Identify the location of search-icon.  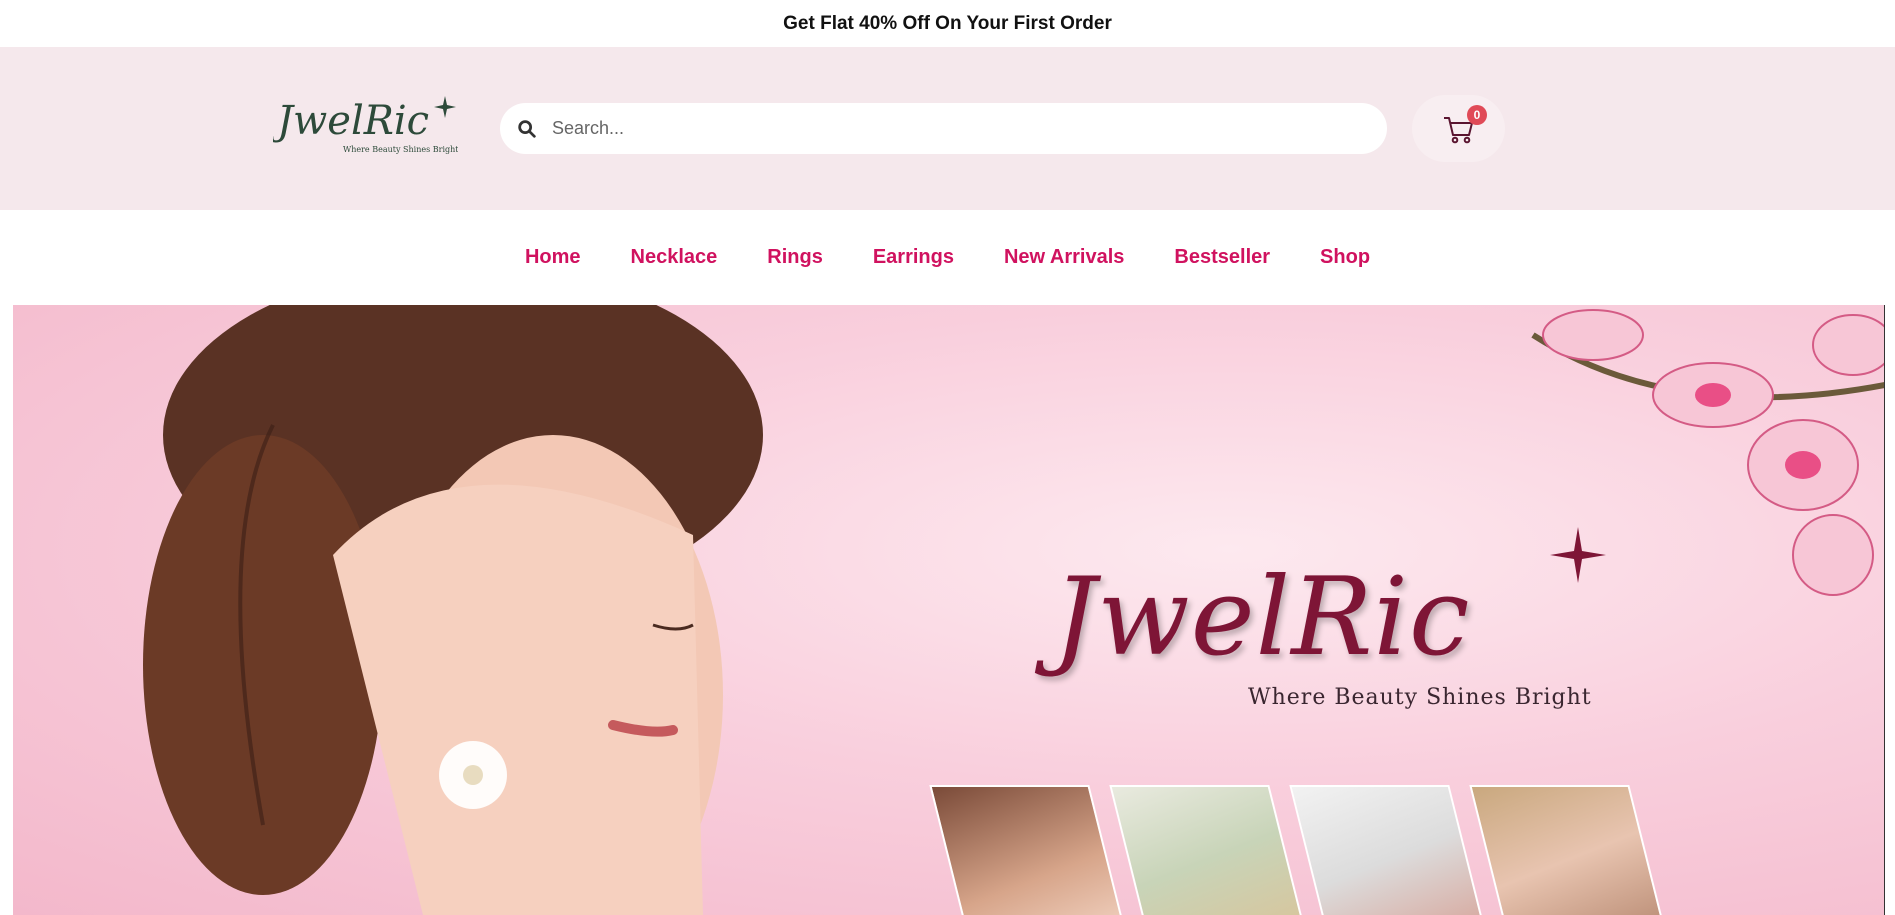
(527, 129).